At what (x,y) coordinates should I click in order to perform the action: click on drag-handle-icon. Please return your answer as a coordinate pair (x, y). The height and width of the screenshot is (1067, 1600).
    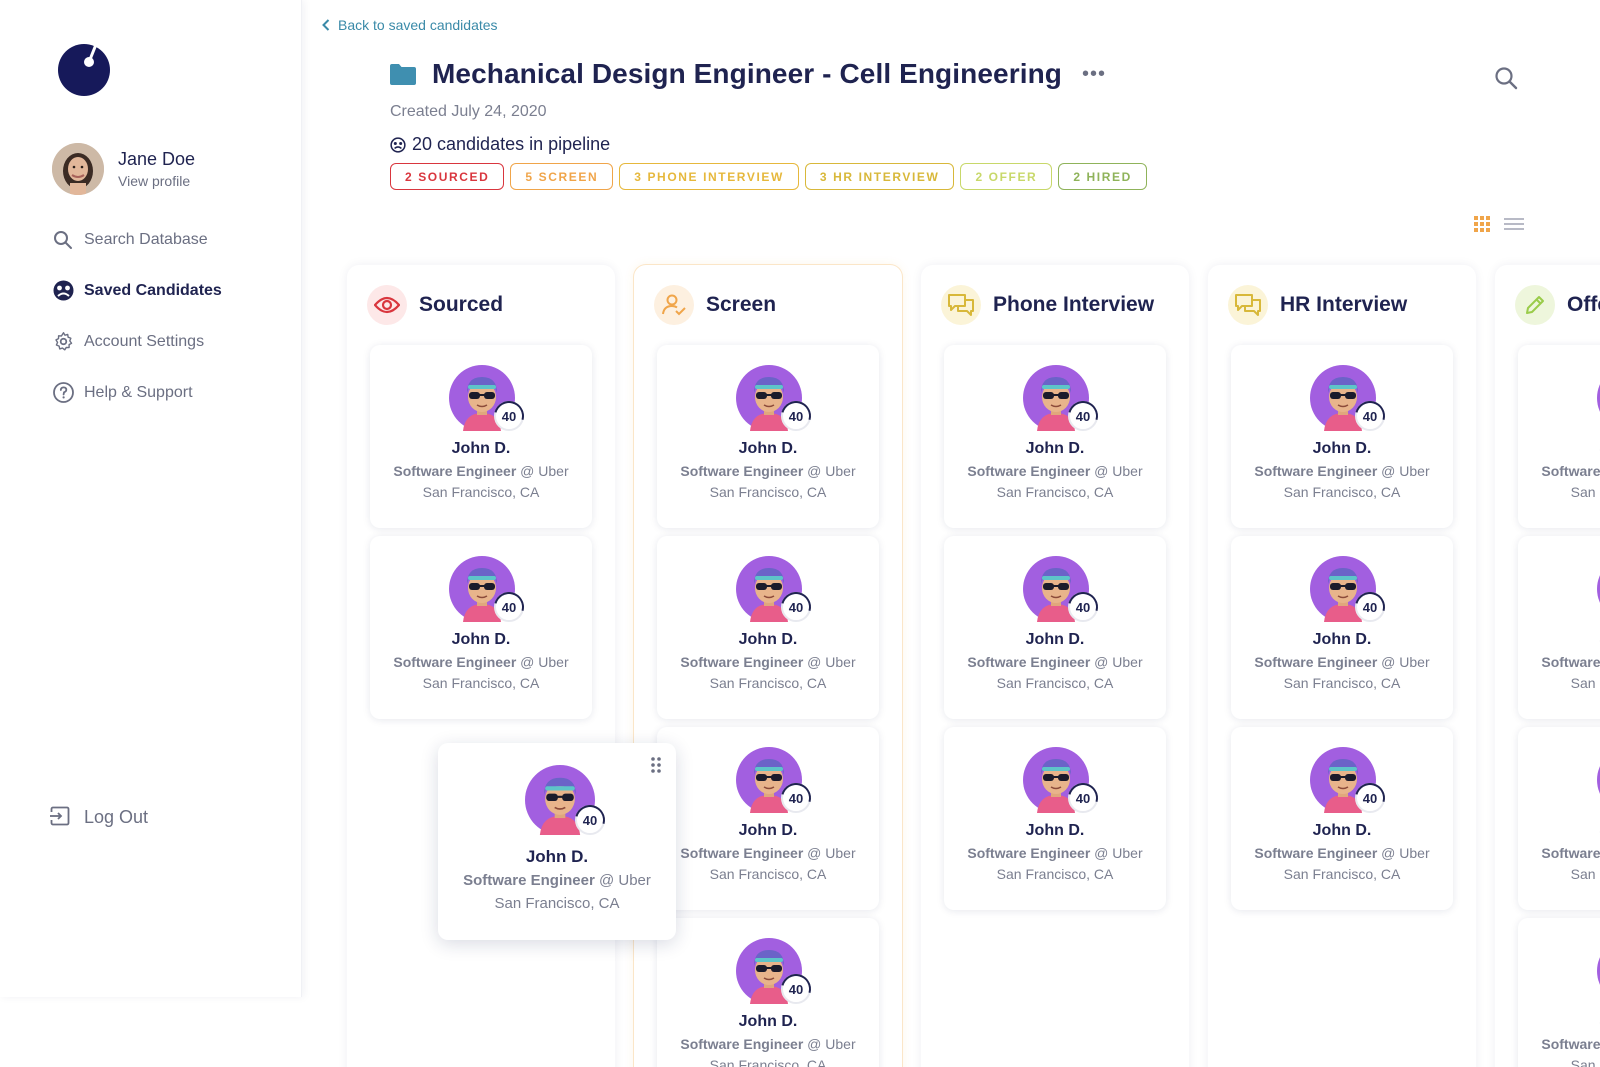
    Looking at the image, I should click on (656, 765).